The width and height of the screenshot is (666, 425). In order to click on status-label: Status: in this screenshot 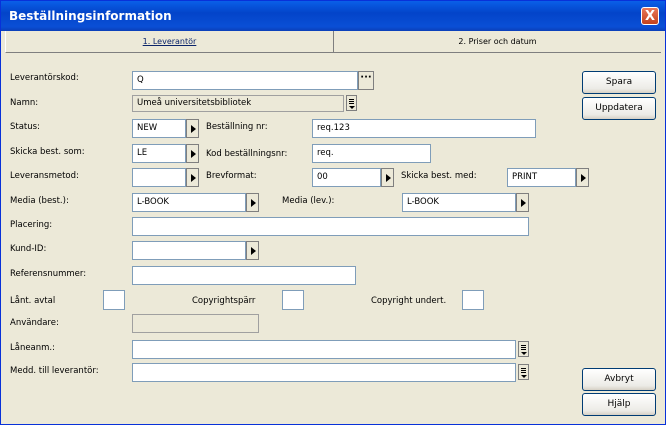, I will do `click(25, 127)`.